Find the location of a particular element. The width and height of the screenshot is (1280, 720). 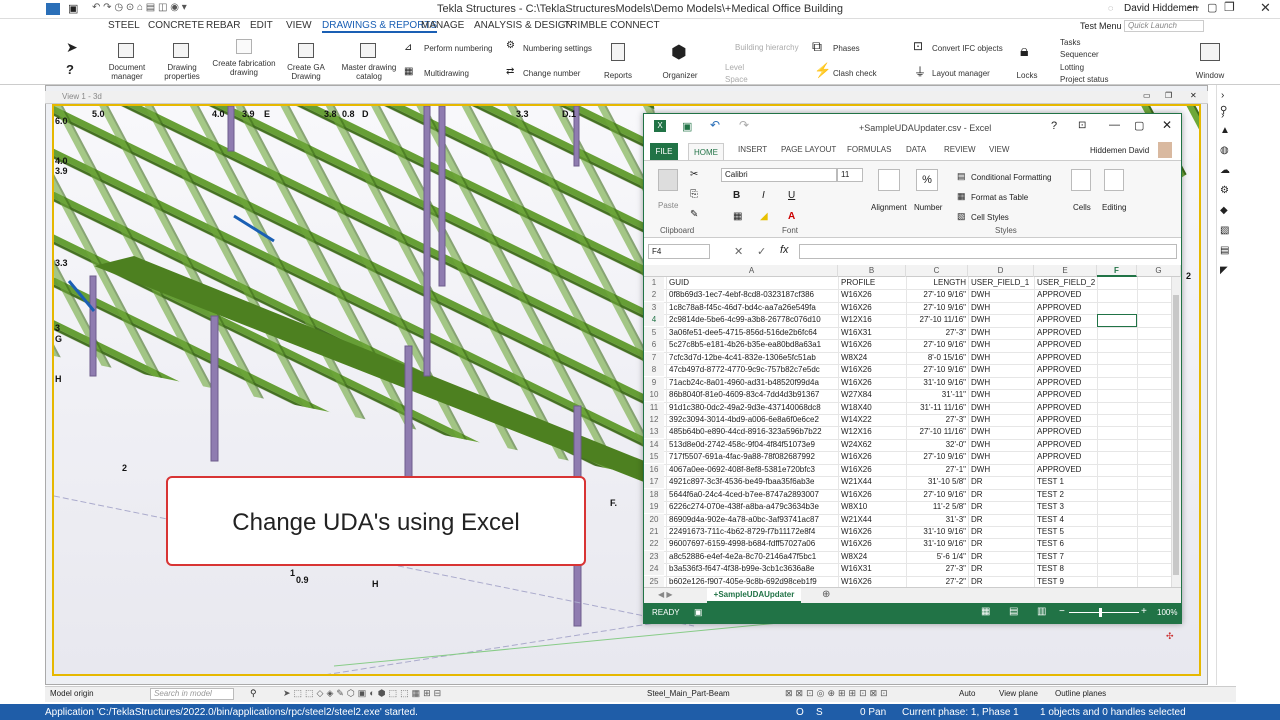

cloud-icon: ☁ is located at coordinates (1225, 170).